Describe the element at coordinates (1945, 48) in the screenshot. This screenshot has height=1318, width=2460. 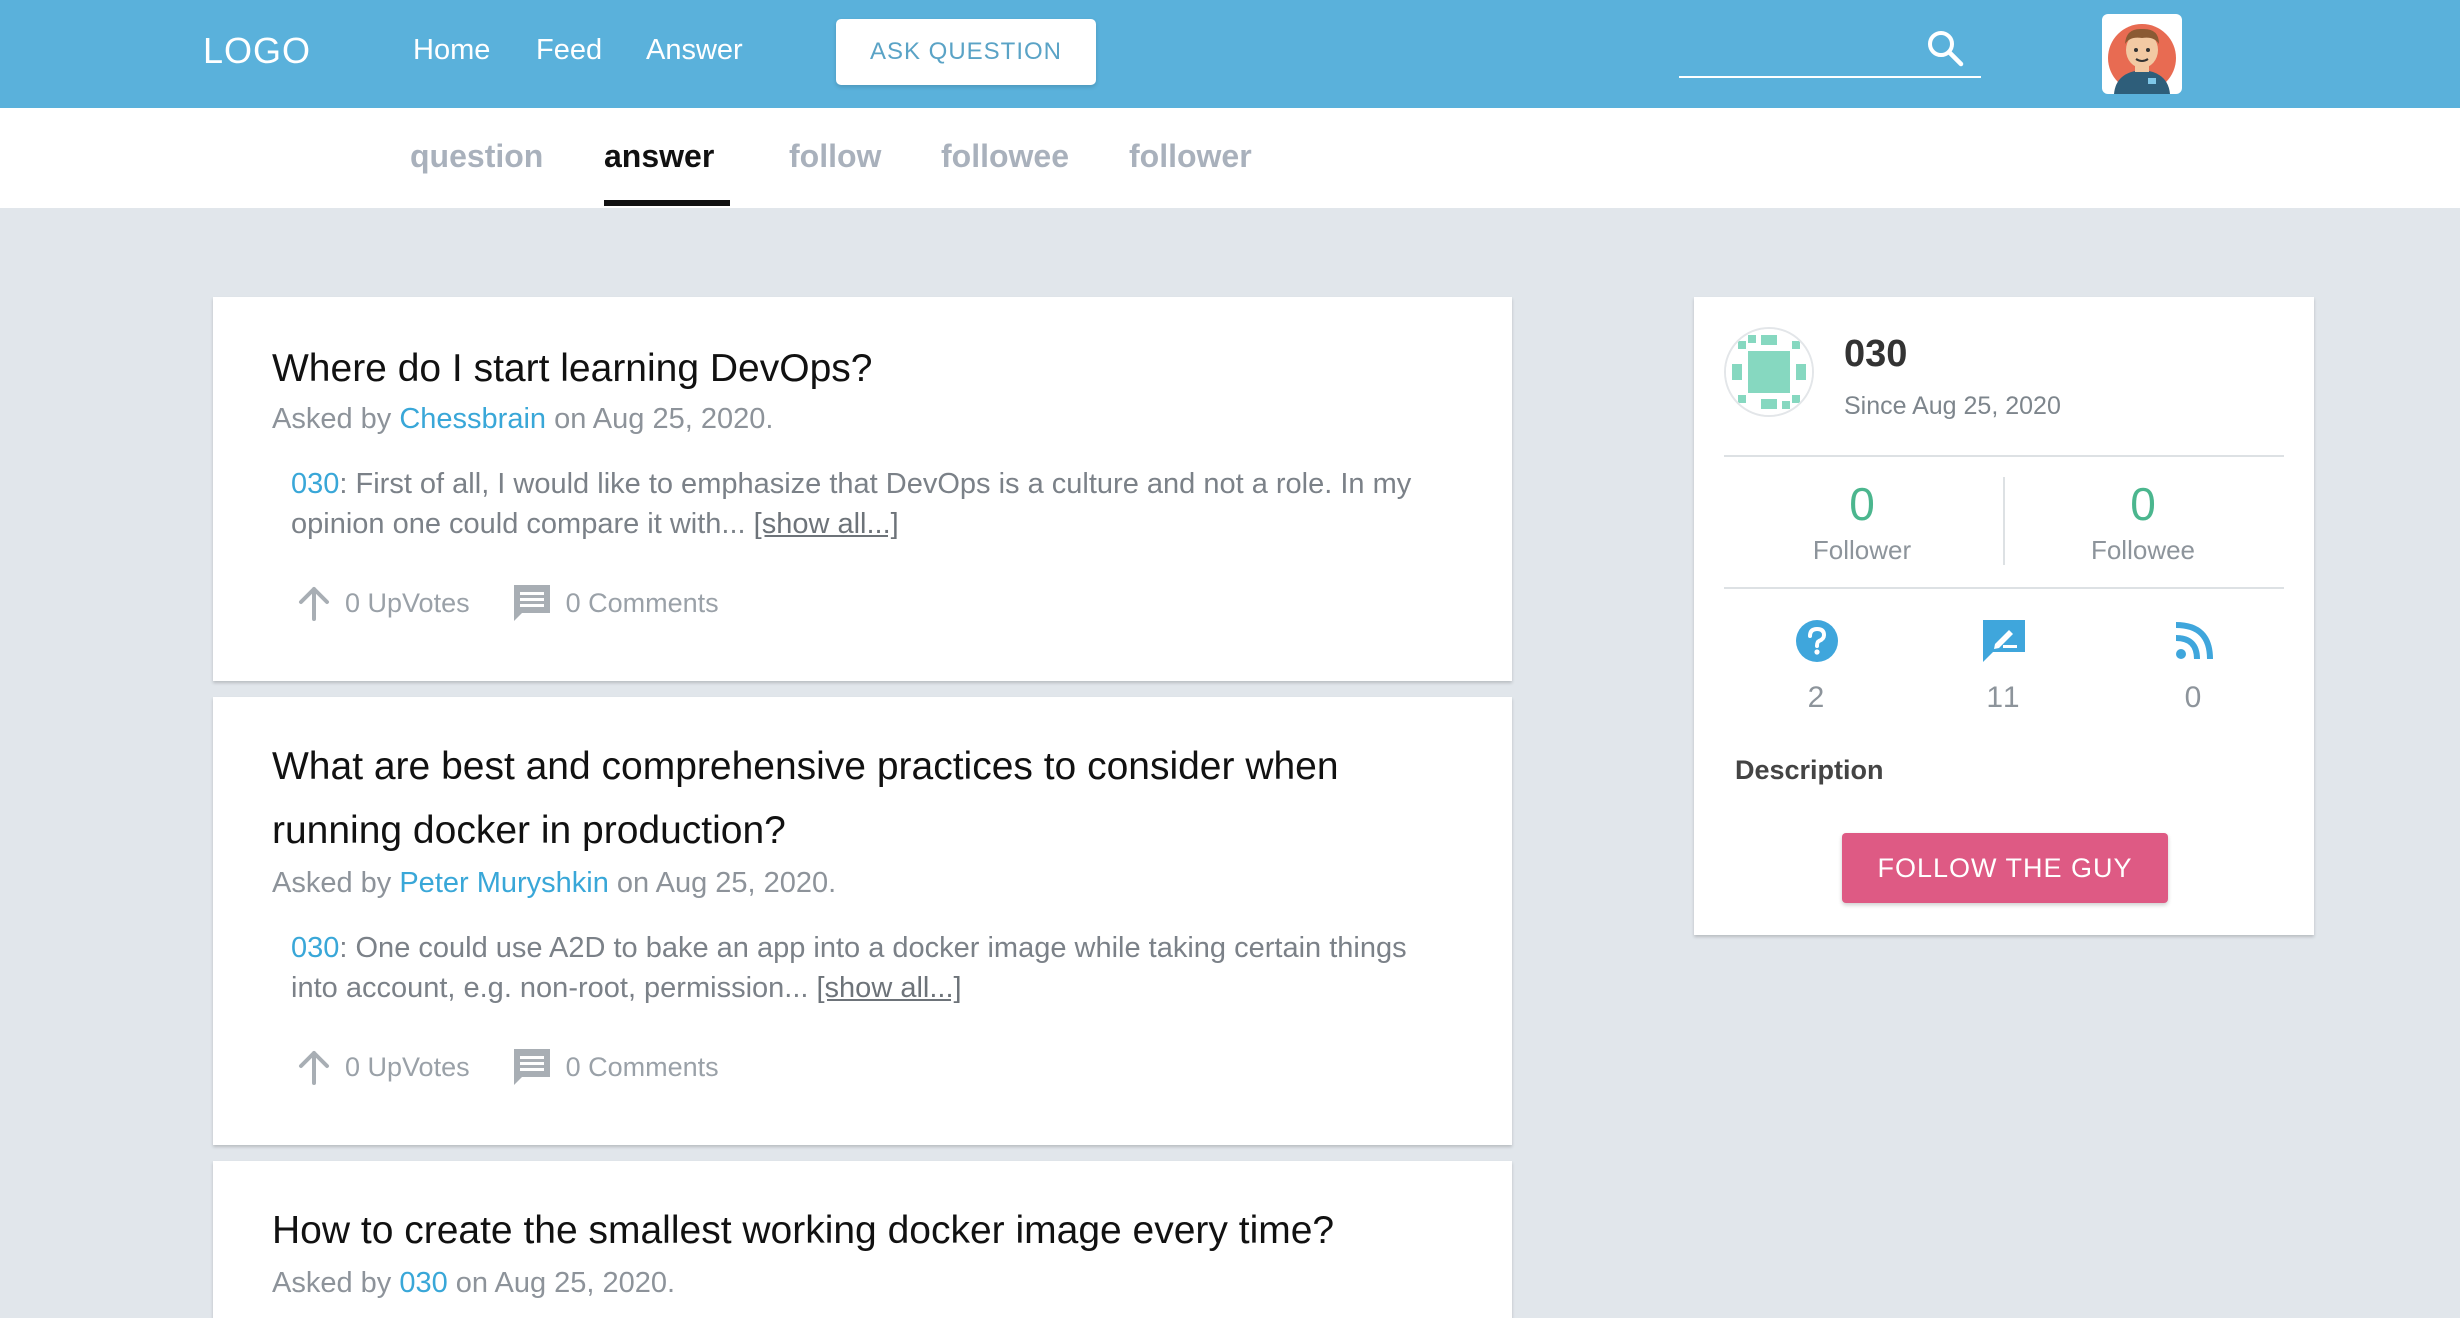
I see `search-icon` at that location.